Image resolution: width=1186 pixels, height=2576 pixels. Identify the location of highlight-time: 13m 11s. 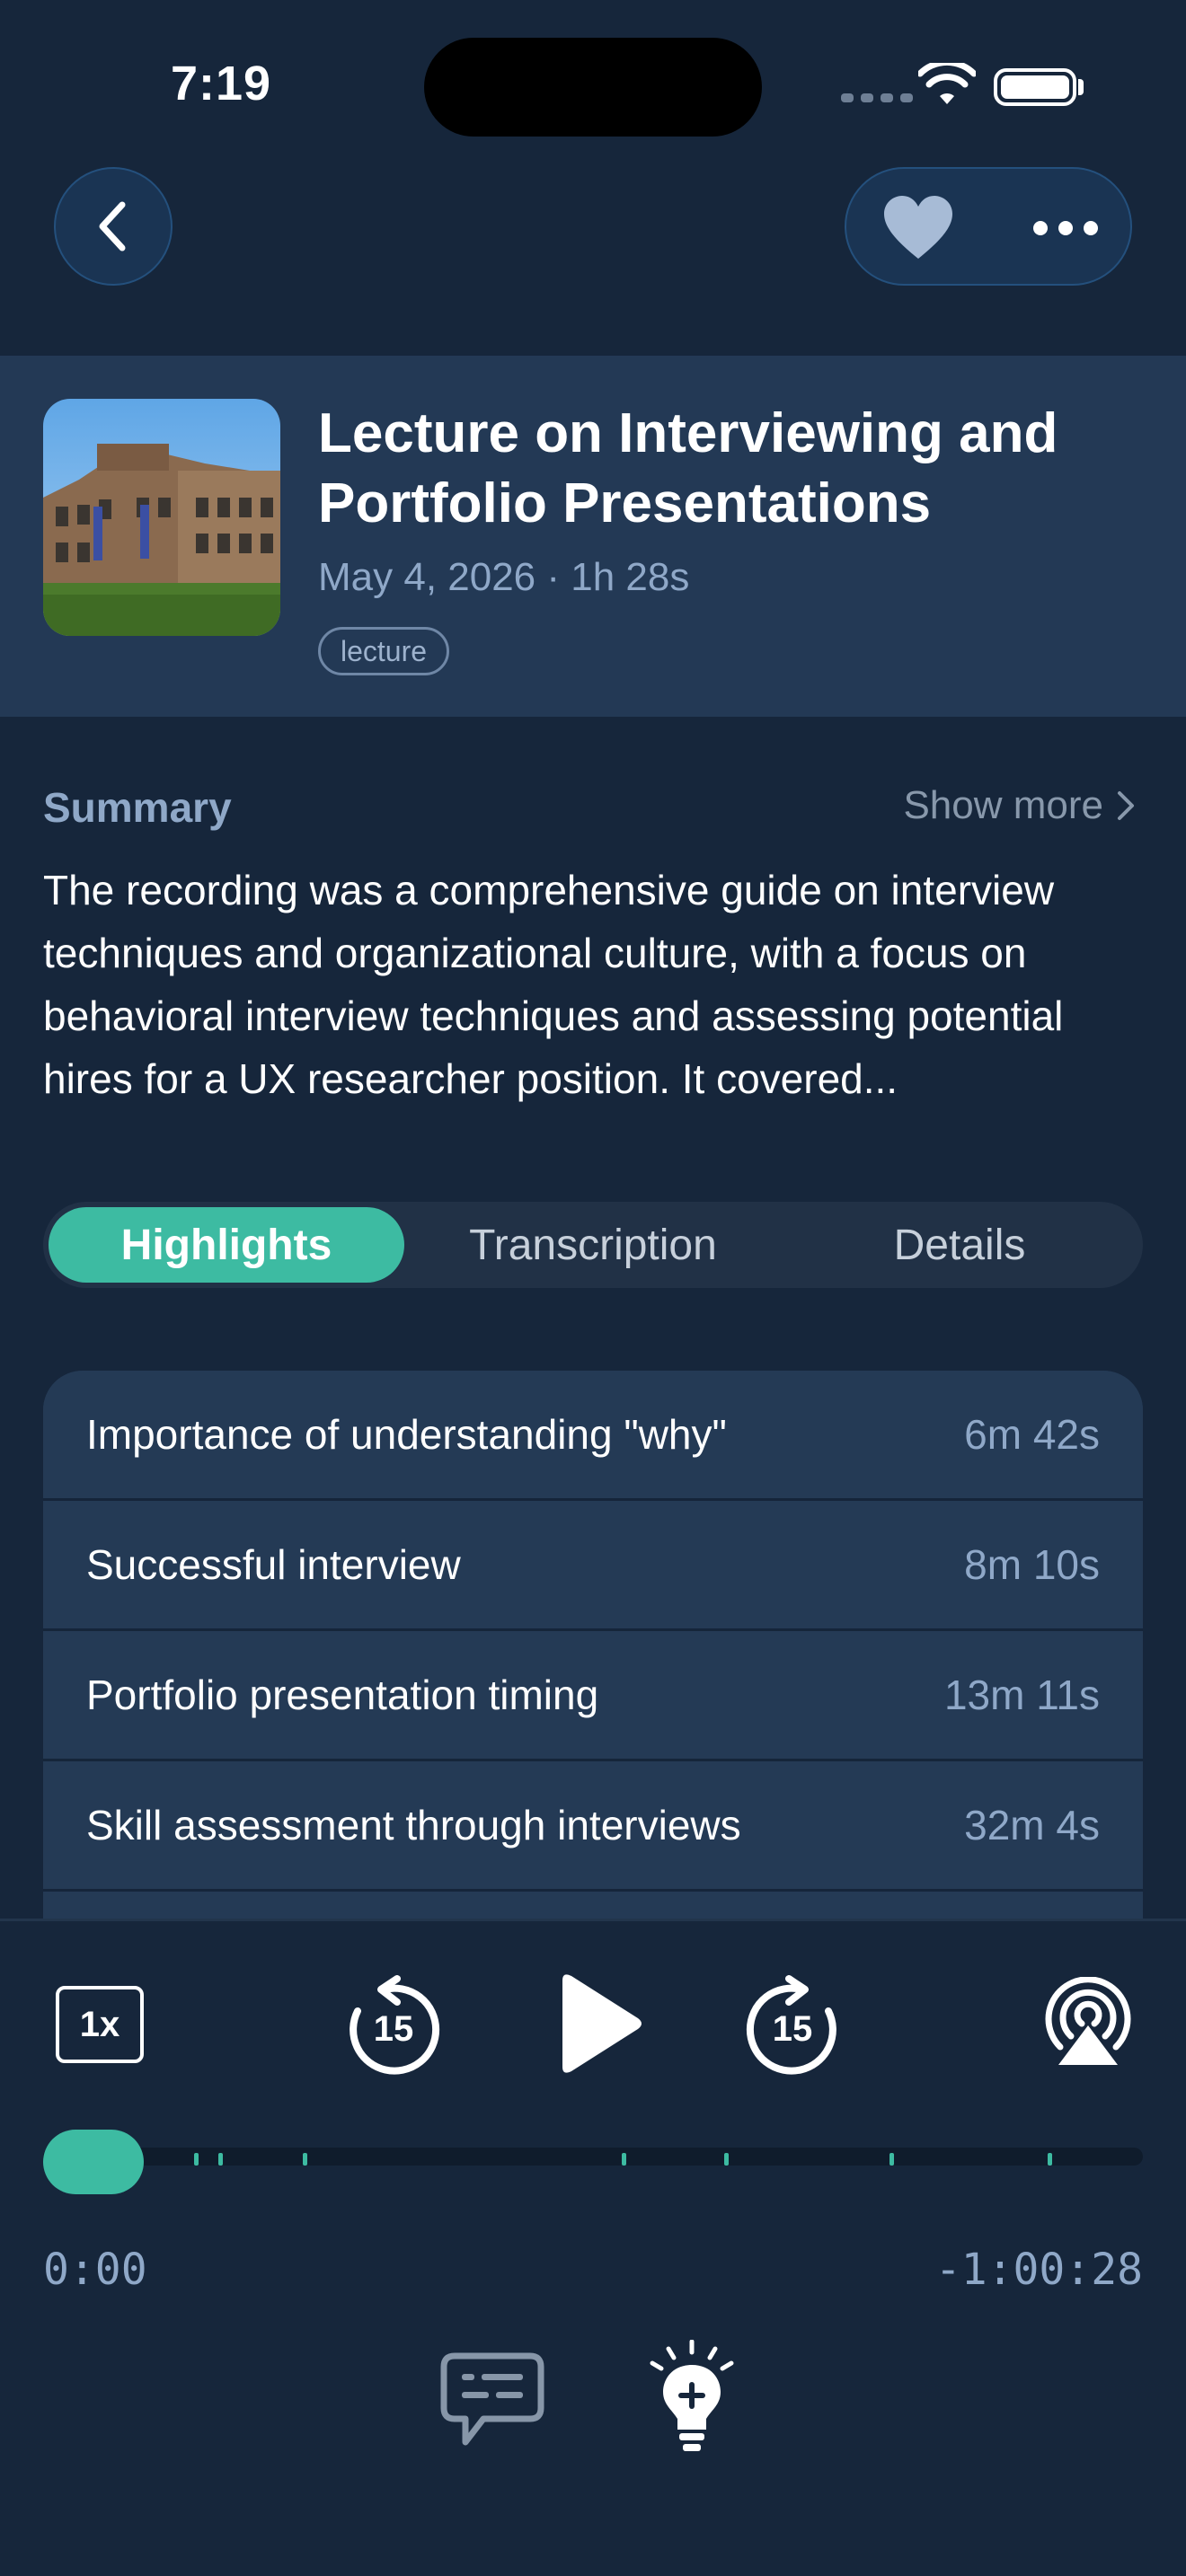
(1021, 1695).